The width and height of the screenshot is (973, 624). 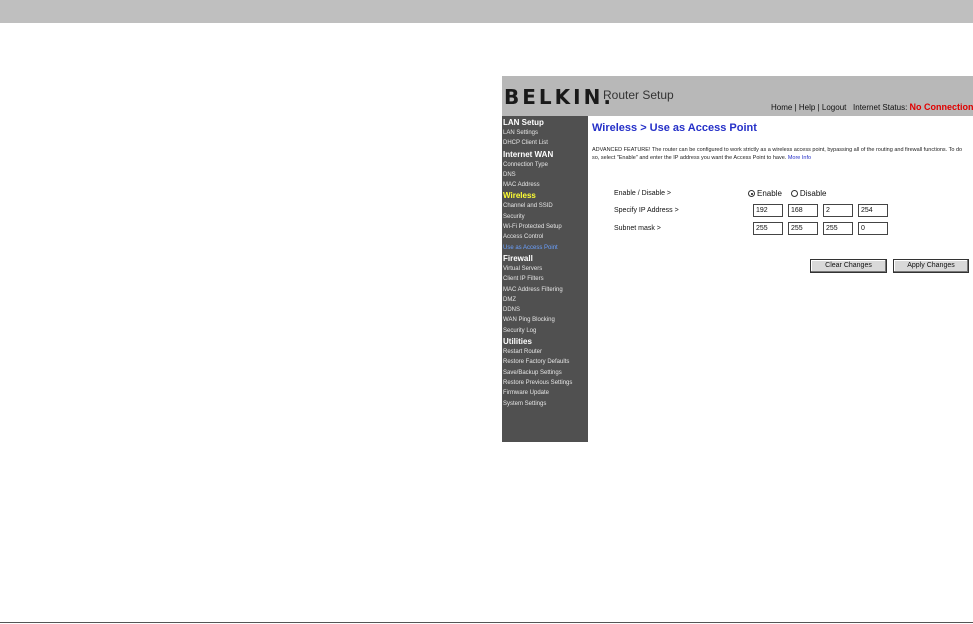 What do you see at coordinates (545, 269) in the screenshot?
I see `sidebar-item-virtual-servers: Virtual Servers` at bounding box center [545, 269].